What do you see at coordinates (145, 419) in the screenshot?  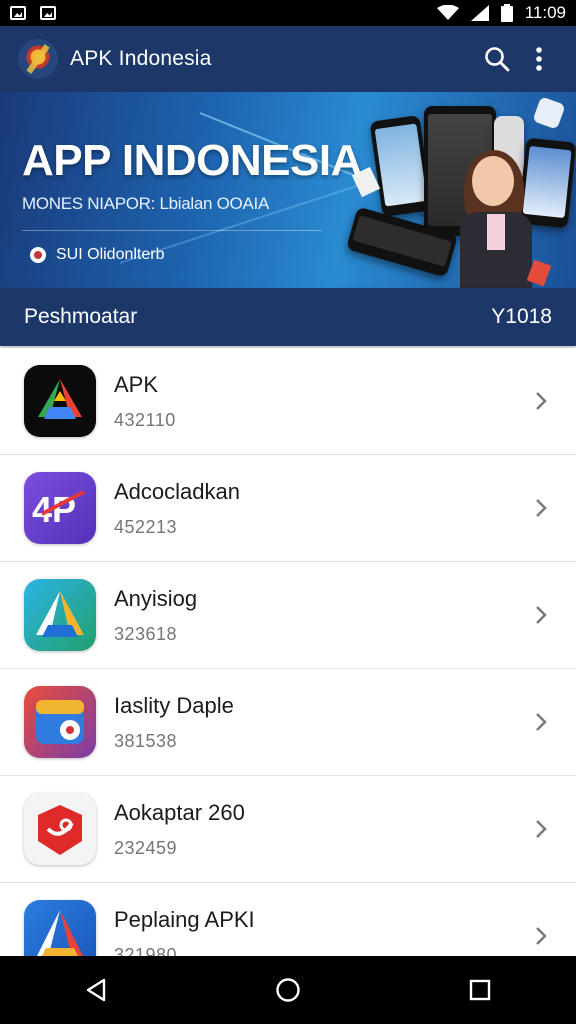 I see `app-meta: 432110` at bounding box center [145, 419].